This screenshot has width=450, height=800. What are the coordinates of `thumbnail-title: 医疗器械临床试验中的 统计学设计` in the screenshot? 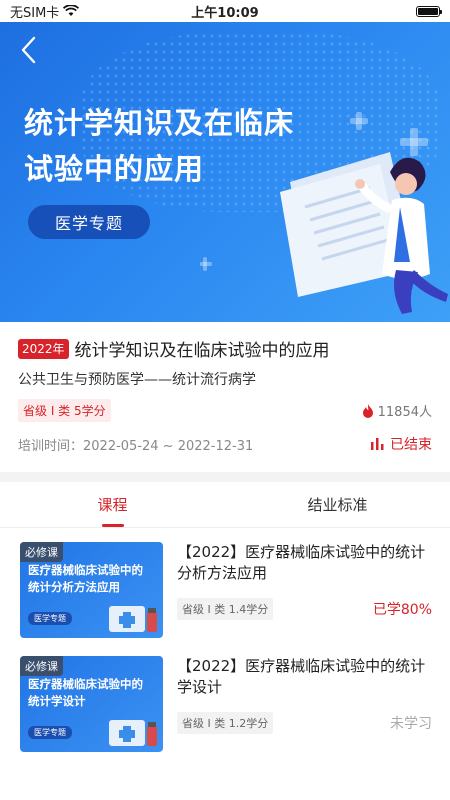 It's located at (85, 693).